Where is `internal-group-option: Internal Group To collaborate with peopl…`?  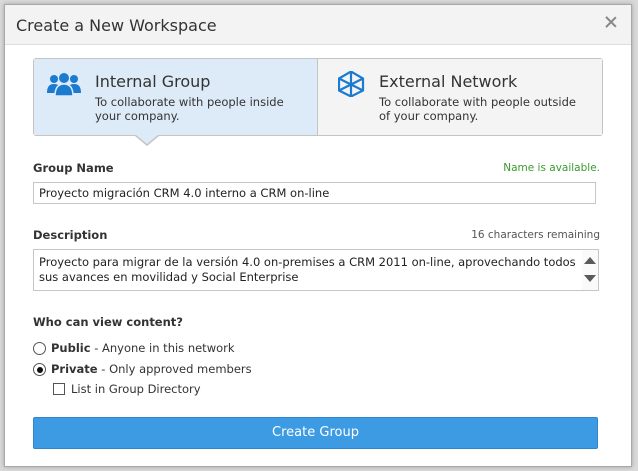 internal-group-option: Internal Group To collaborate with peopl… is located at coordinates (176, 97).